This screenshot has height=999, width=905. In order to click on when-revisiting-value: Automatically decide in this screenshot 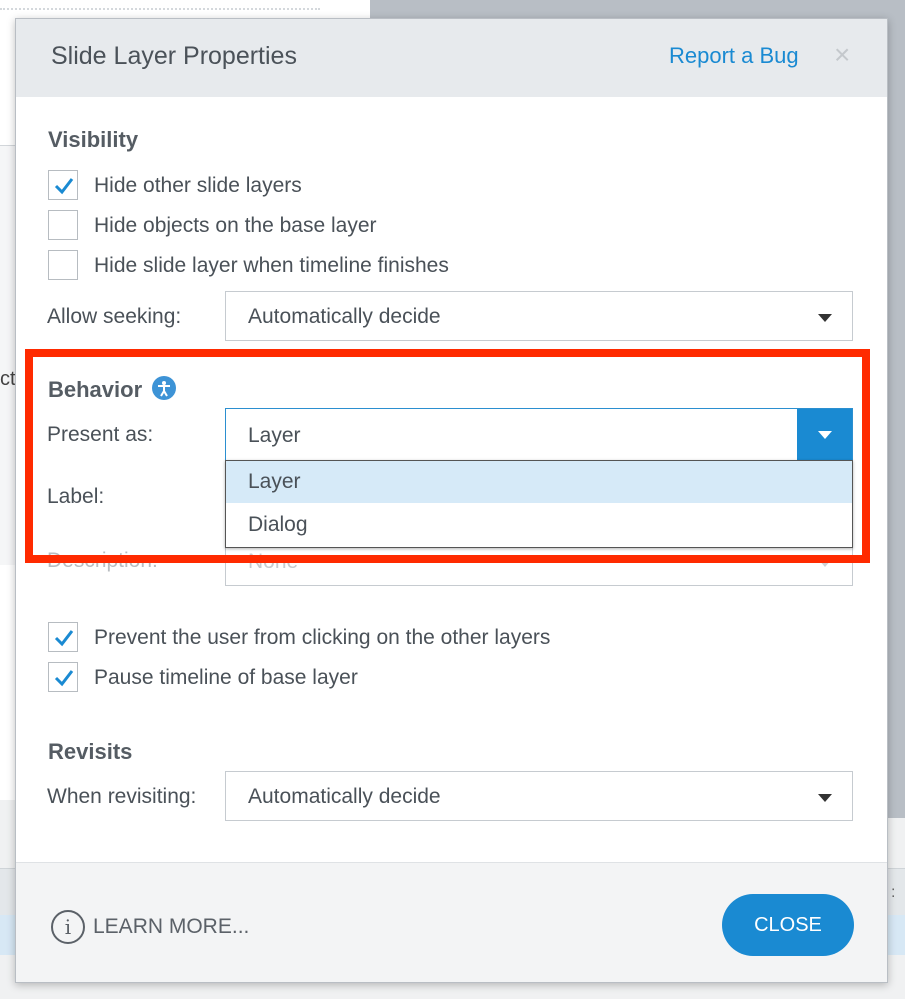, I will do `click(344, 796)`.